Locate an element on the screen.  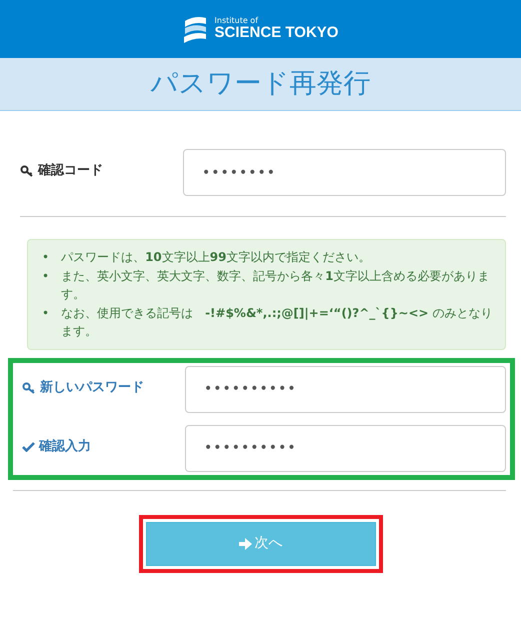
input-field: •••••••• is located at coordinates (344, 172).